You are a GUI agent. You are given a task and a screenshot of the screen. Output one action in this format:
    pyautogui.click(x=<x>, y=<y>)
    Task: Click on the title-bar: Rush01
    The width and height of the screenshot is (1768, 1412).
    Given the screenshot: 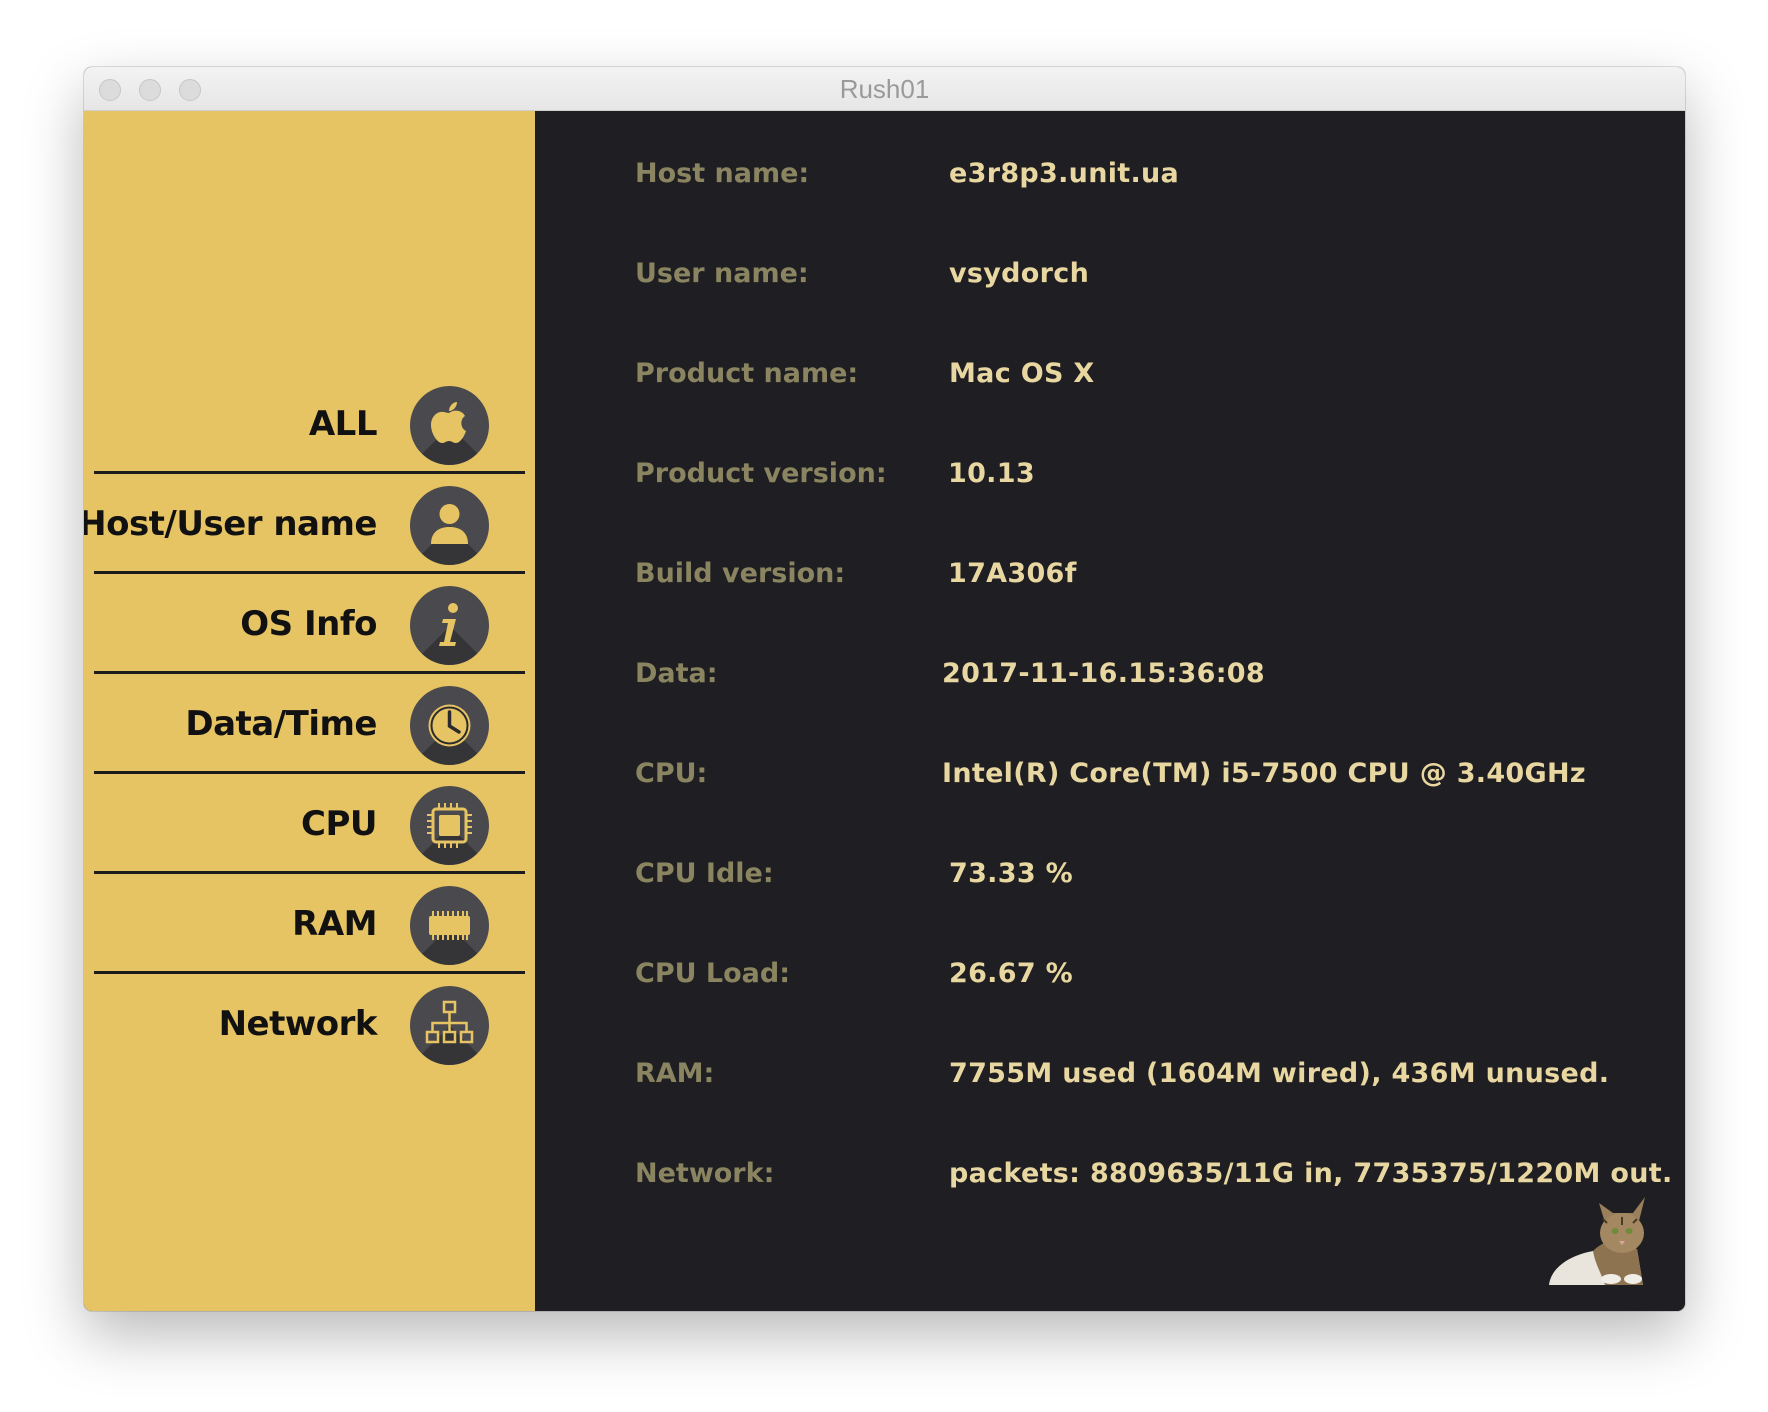 What is the action you would take?
    pyautogui.click(x=884, y=89)
    